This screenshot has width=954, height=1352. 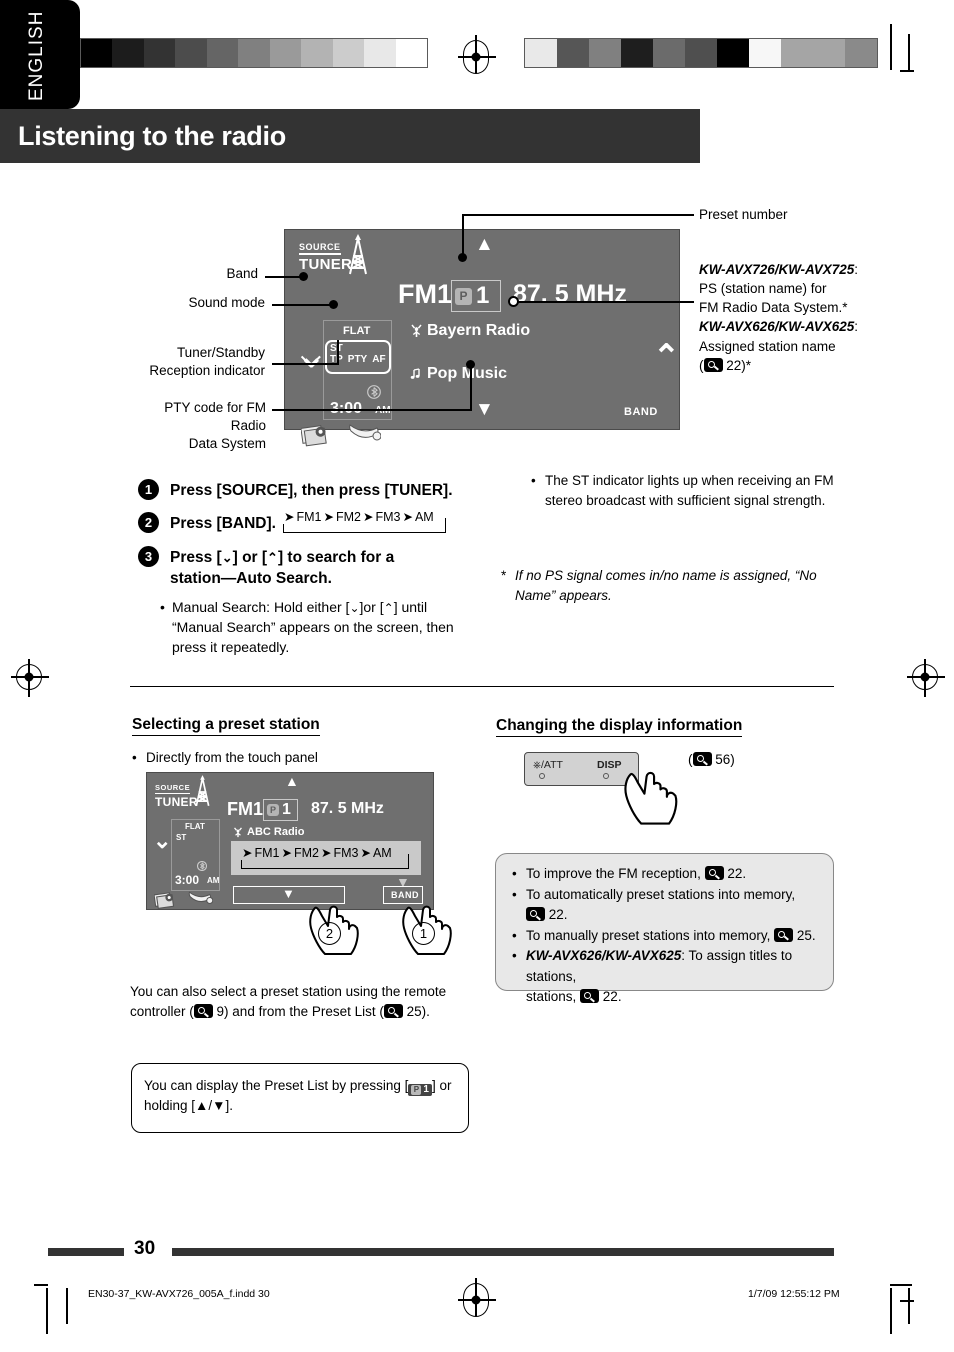 What do you see at coordinates (289, 517) in the screenshot?
I see `band-seq-arrow0: ➤` at bounding box center [289, 517].